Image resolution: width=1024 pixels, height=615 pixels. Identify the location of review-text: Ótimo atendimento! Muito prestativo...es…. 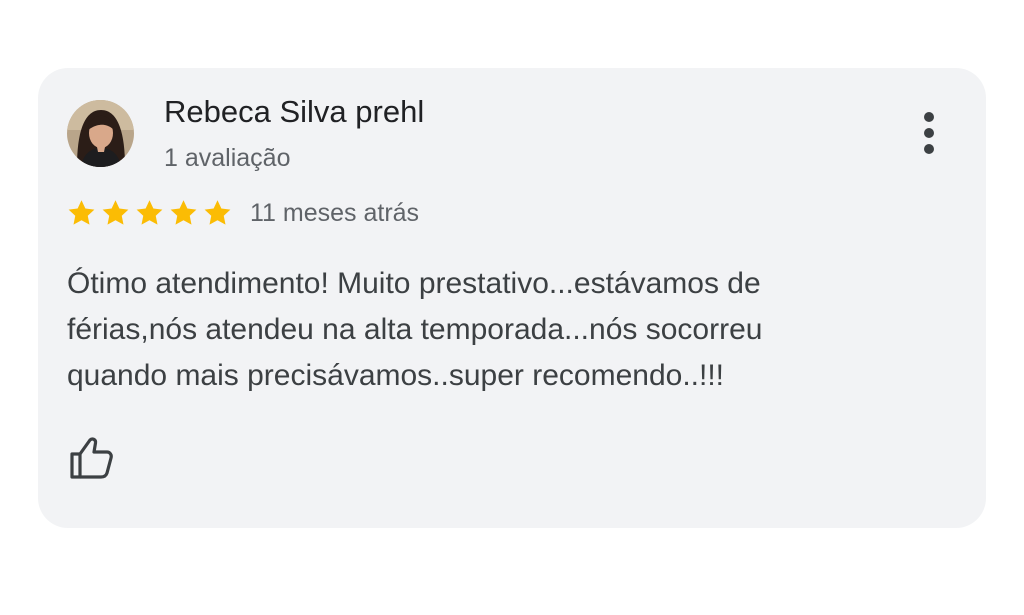
(415, 329).